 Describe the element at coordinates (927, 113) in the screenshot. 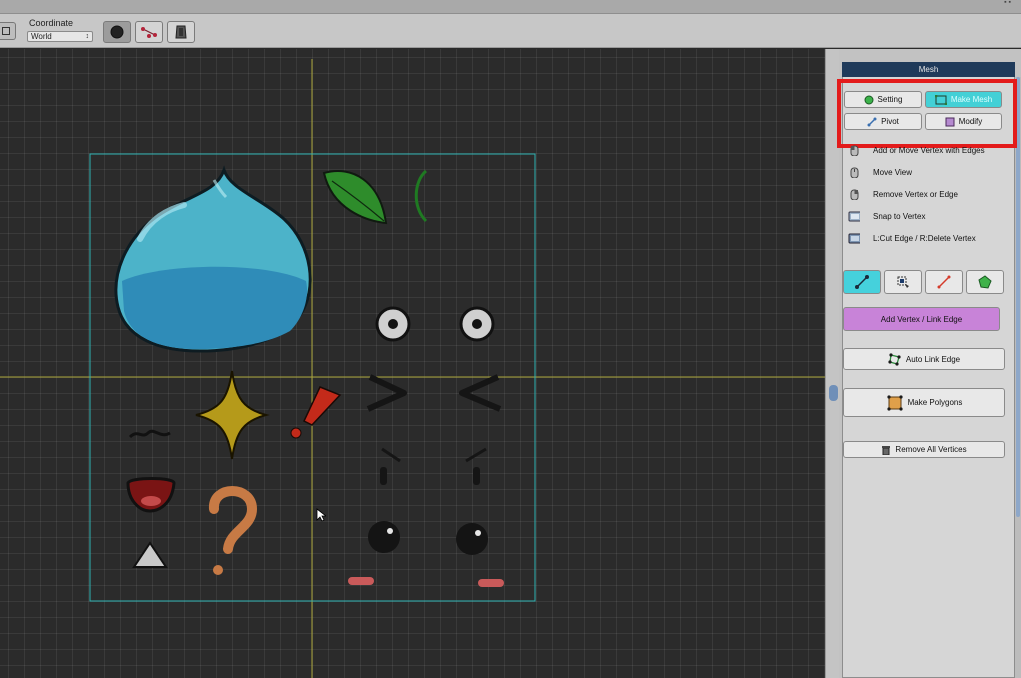

I see `highlight-box` at that location.